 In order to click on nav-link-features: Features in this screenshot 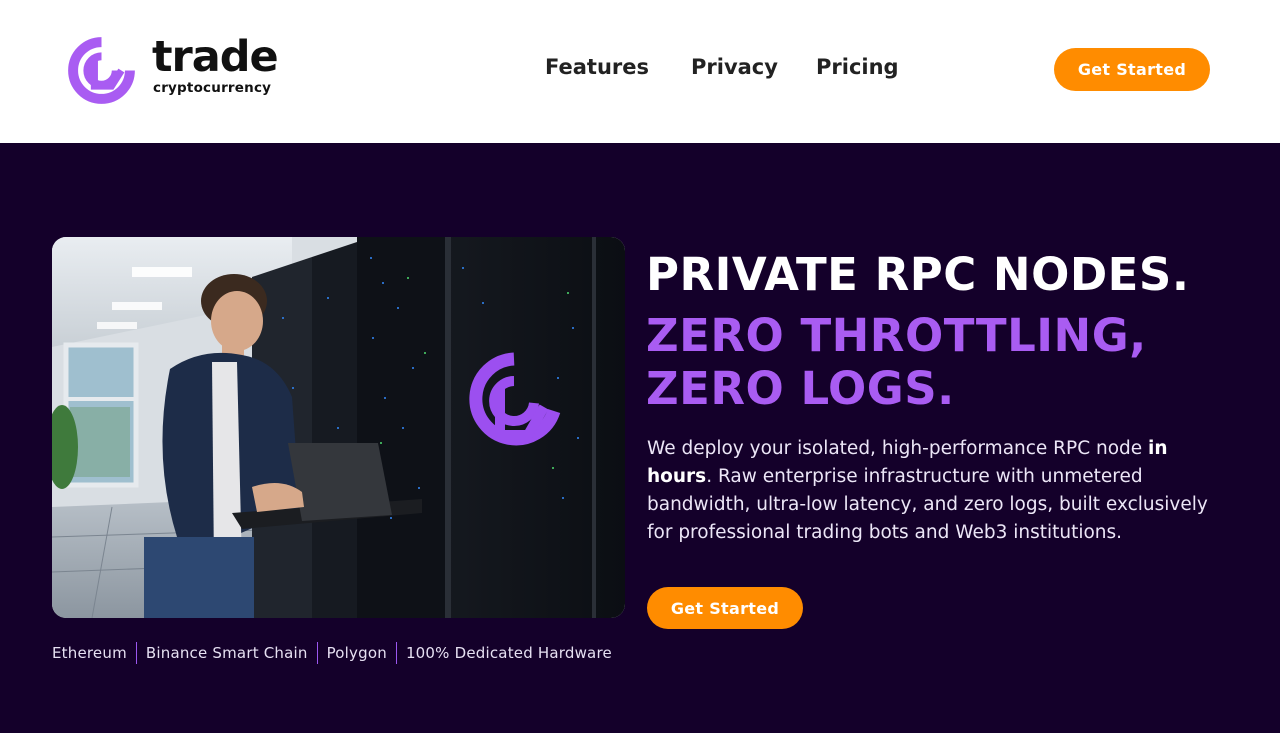, I will do `click(597, 67)`.